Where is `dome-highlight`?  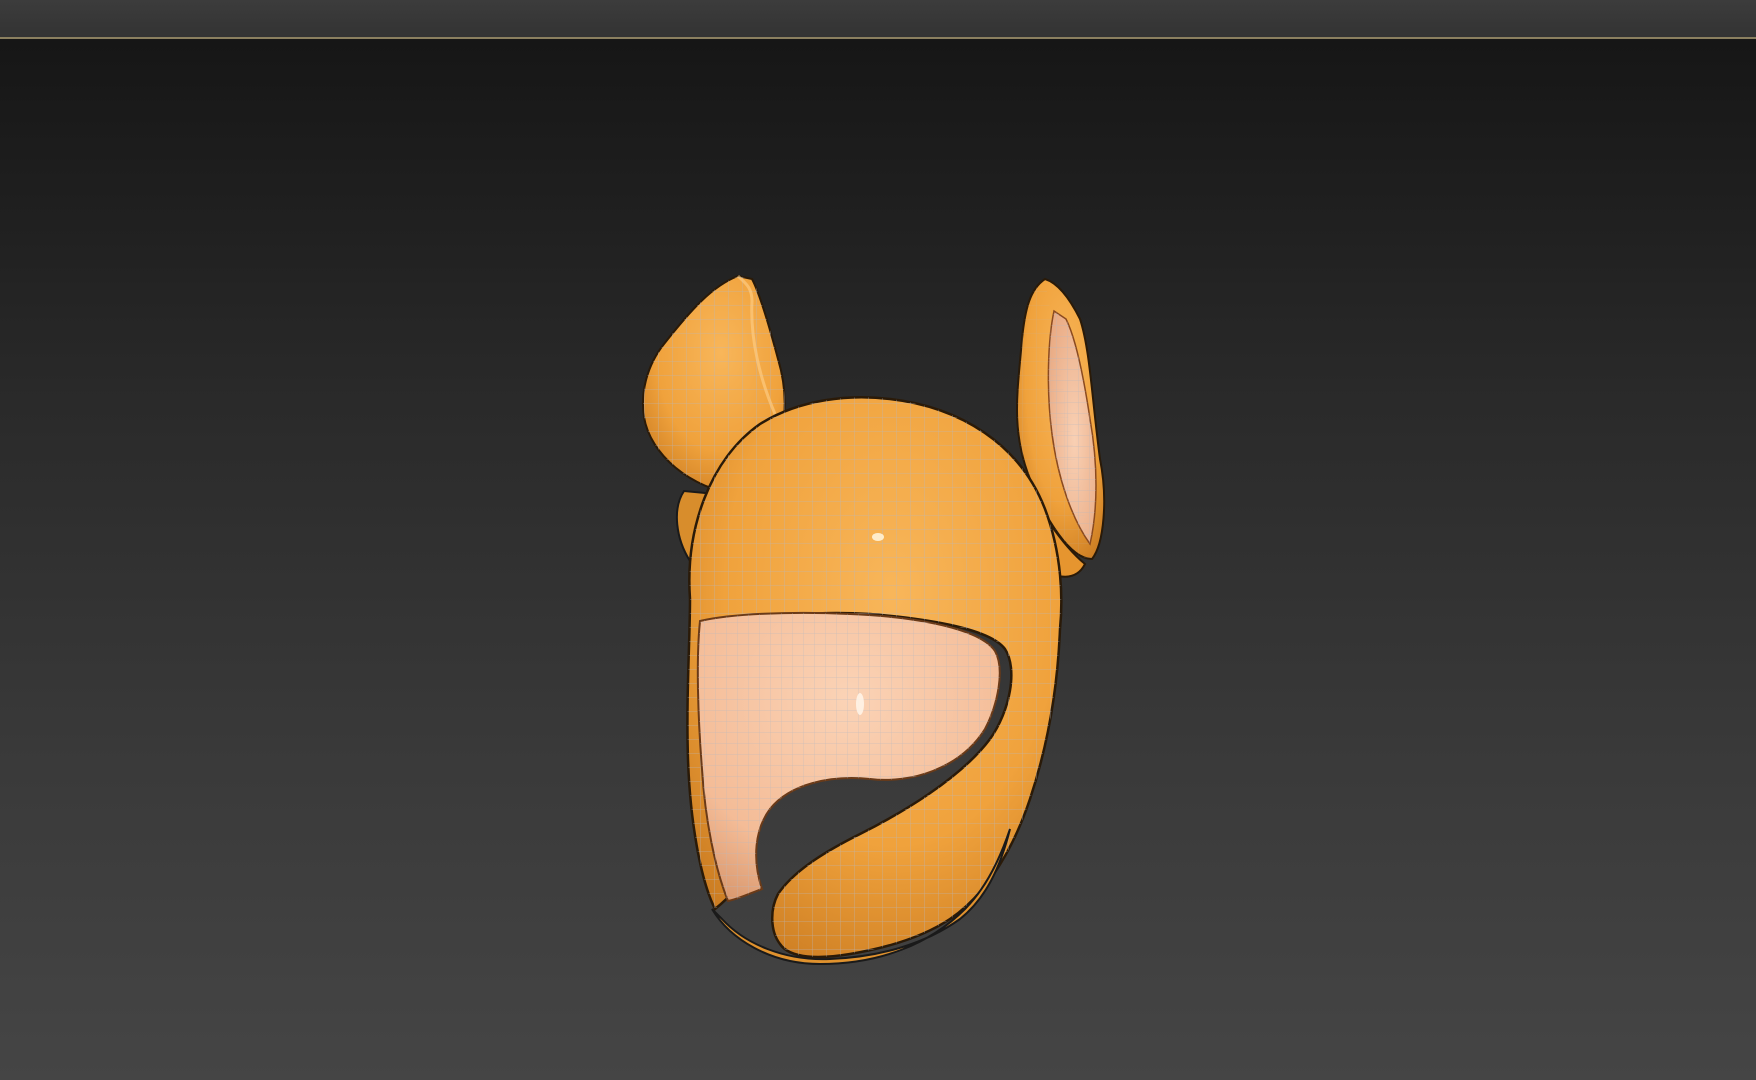
dome-highlight is located at coordinates (878, 537).